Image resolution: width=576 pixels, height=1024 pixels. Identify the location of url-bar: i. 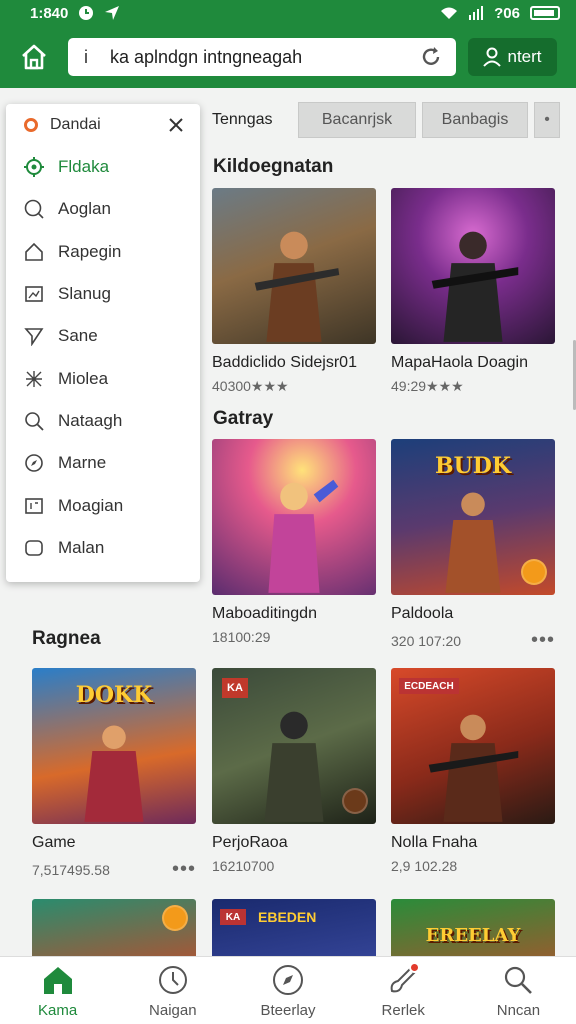
(262, 57).